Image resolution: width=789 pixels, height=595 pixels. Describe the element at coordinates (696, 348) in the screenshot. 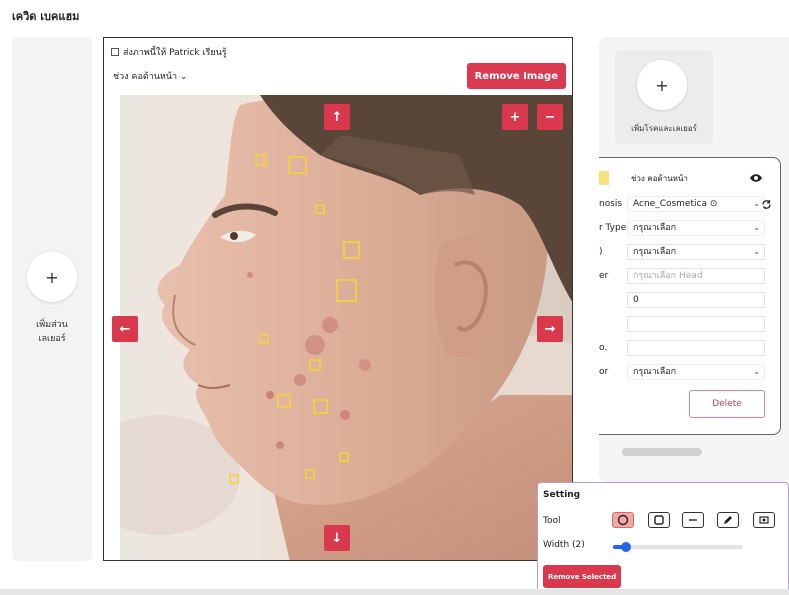

I see `no-input` at that location.